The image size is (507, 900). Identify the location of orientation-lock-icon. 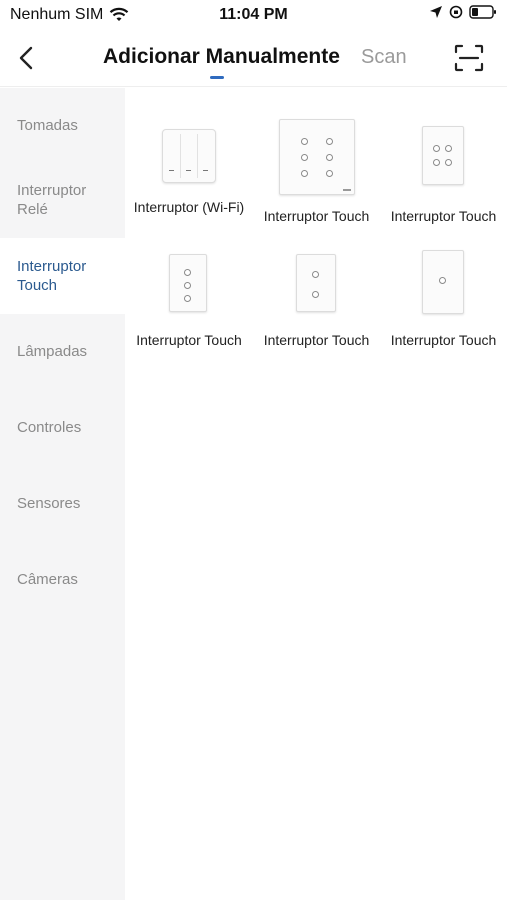
(456, 12).